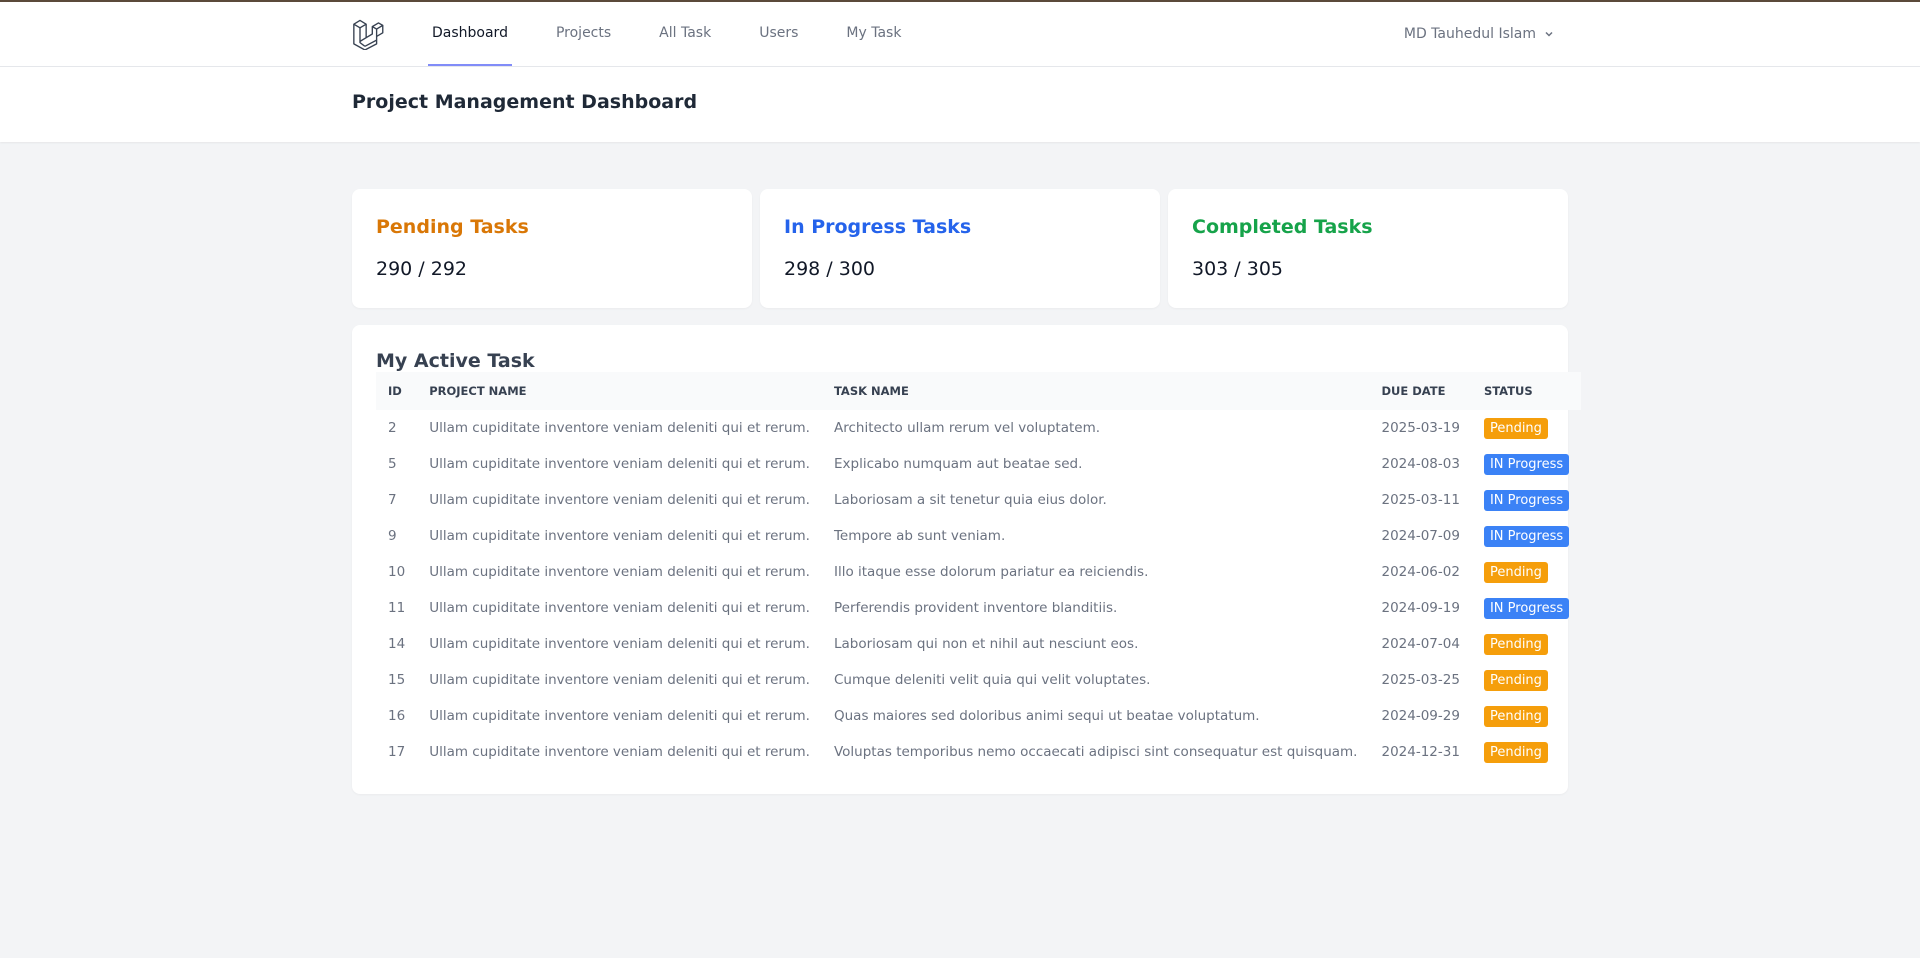 The image size is (1920, 958). What do you see at coordinates (583, 34) in the screenshot?
I see `nav-link-projects: Projects` at bounding box center [583, 34].